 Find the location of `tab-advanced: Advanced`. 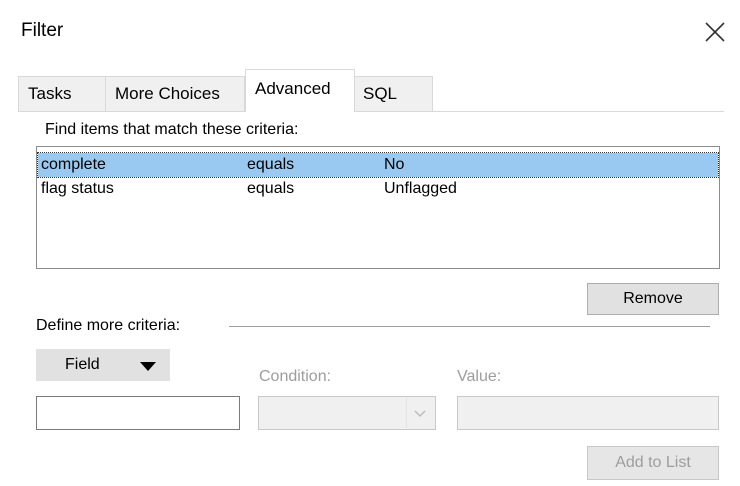

tab-advanced: Advanced is located at coordinates (300, 90).